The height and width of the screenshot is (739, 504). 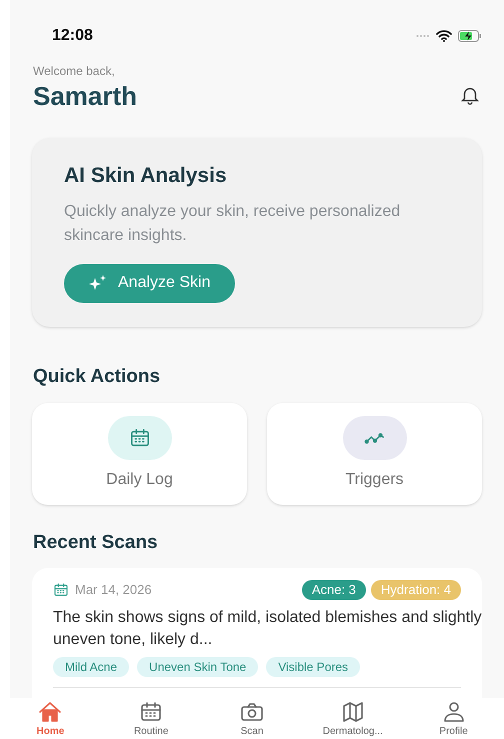 I want to click on score-badge: Acne: 3, so click(x=334, y=590).